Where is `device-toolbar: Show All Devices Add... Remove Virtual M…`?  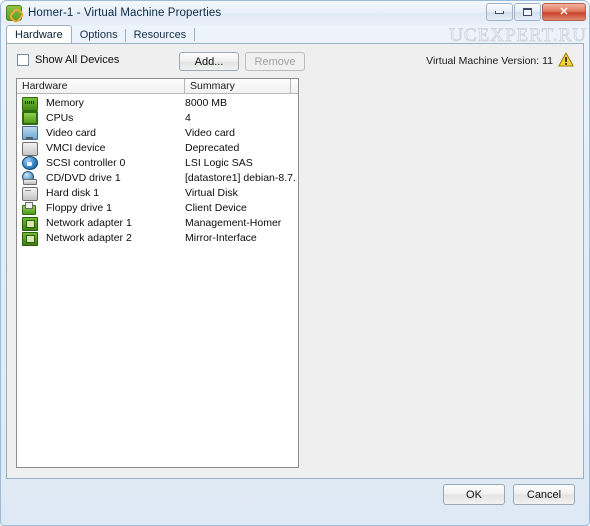
device-toolbar: Show All Devices Add... Remove Virtual M… is located at coordinates (295, 61).